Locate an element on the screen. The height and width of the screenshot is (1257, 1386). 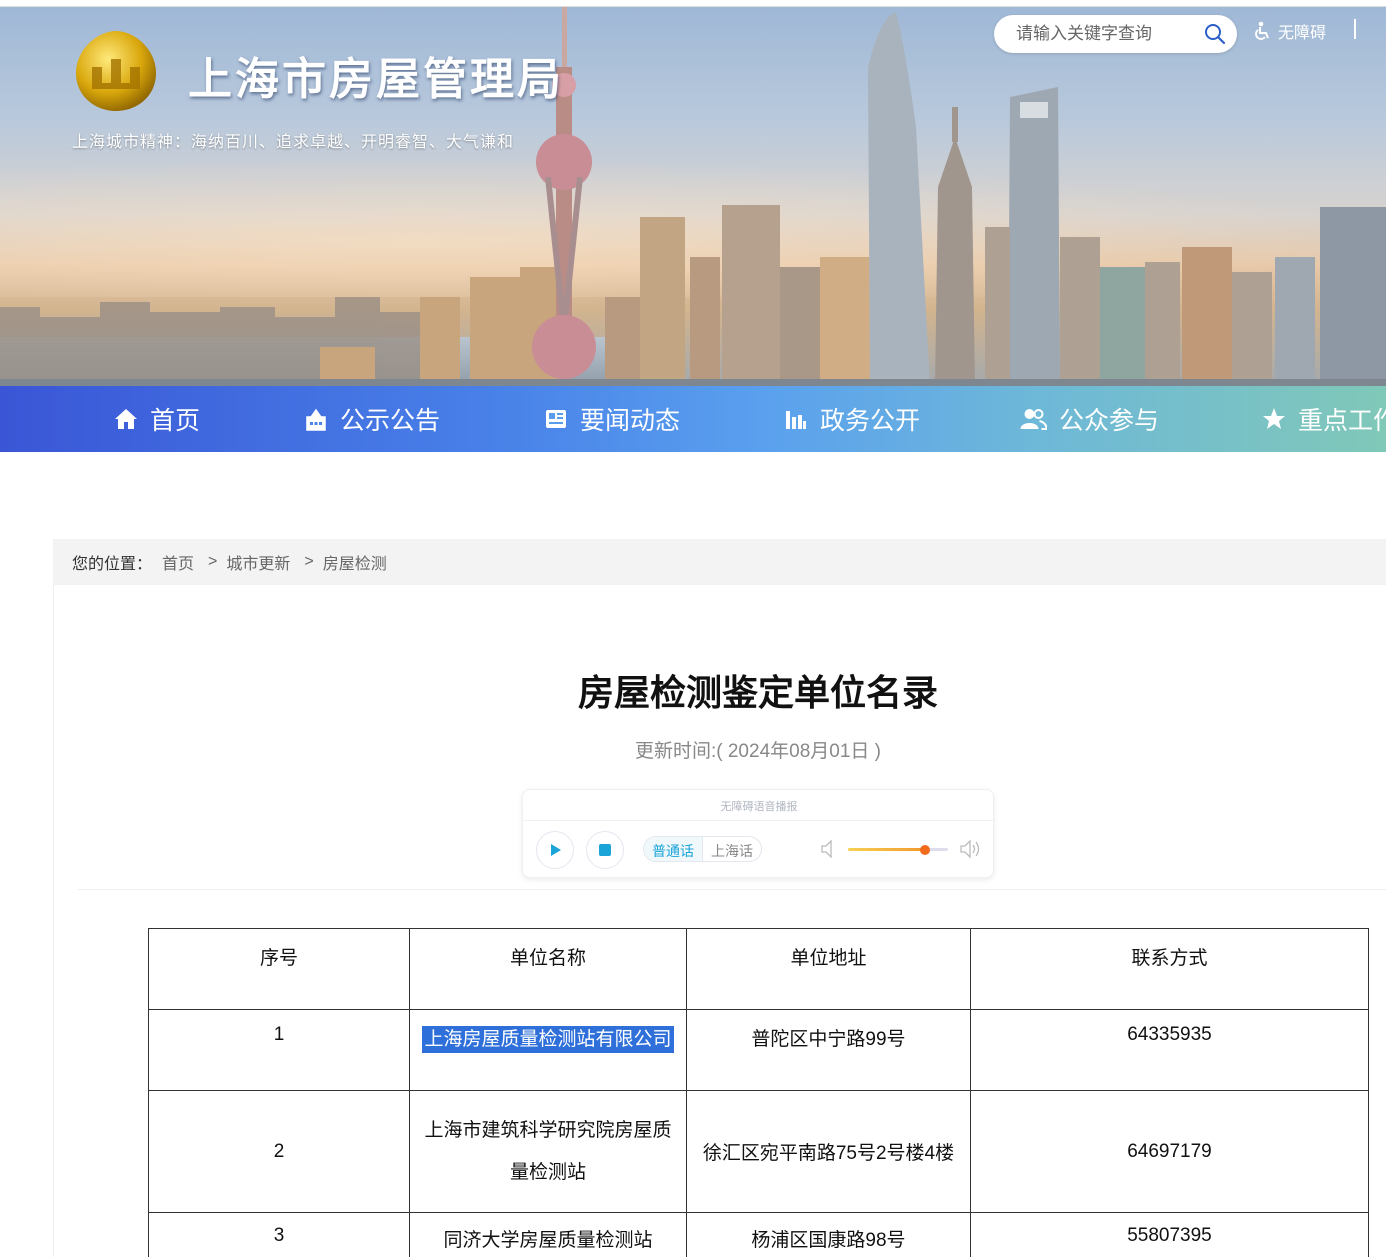
lang-mandarin-button: 普通话 is located at coordinates (673, 849).